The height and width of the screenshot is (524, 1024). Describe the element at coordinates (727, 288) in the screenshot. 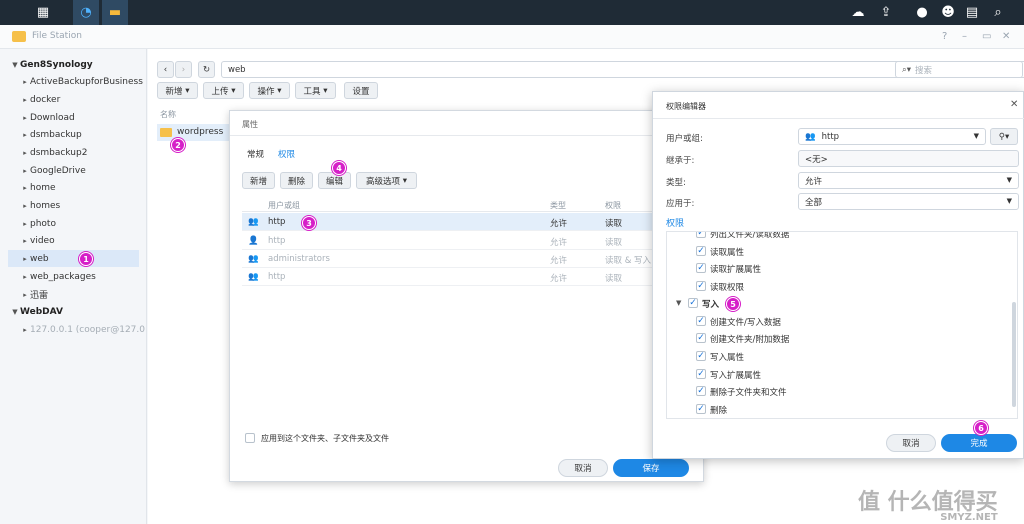

I see `permission-label: 读取权限` at that location.